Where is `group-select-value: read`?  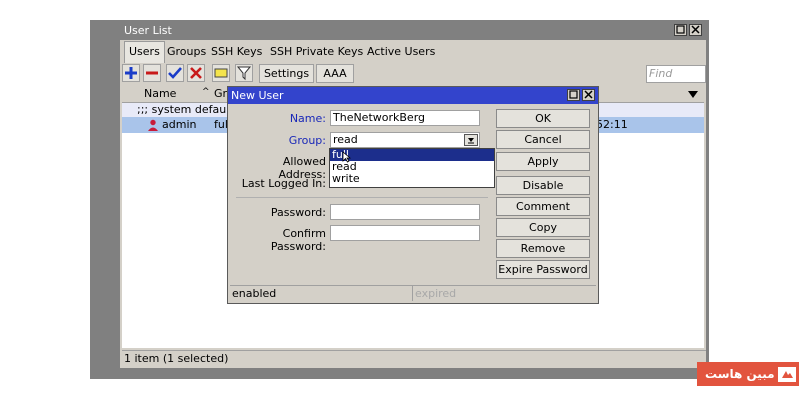 group-select-value: read is located at coordinates (345, 139).